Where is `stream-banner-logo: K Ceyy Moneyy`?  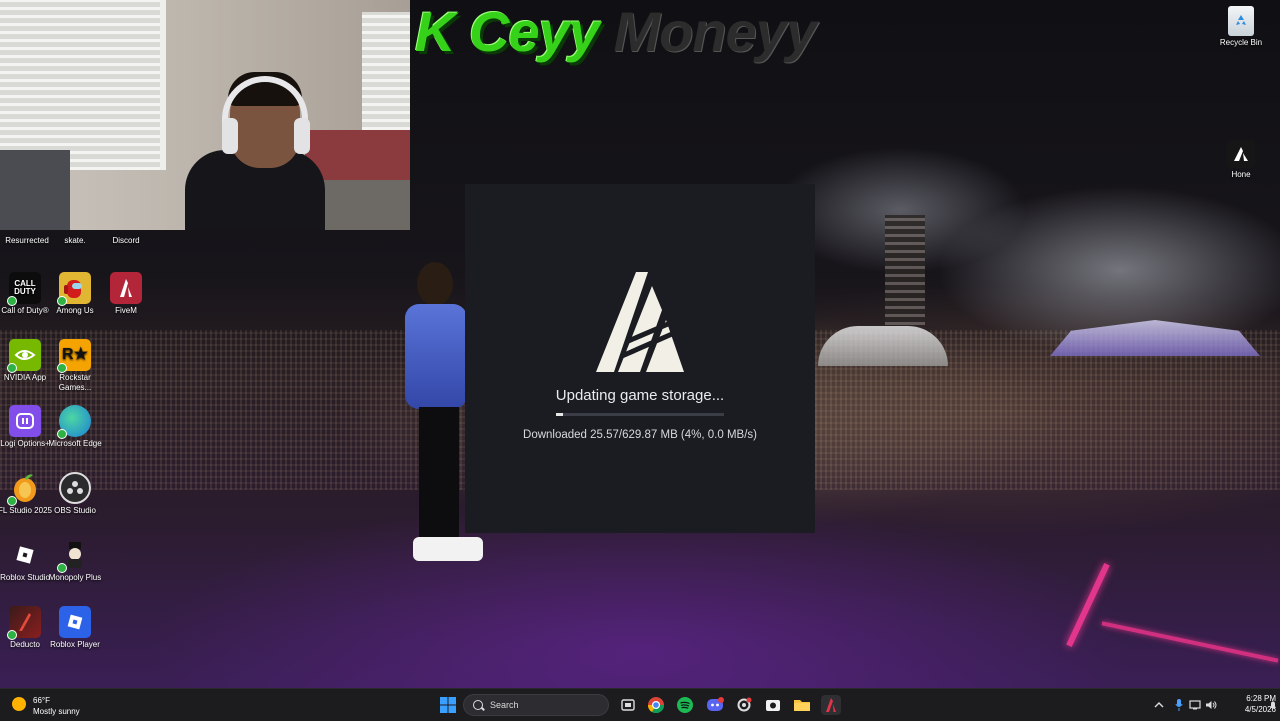 stream-banner-logo: K Ceyy Moneyy is located at coordinates (625, 33).